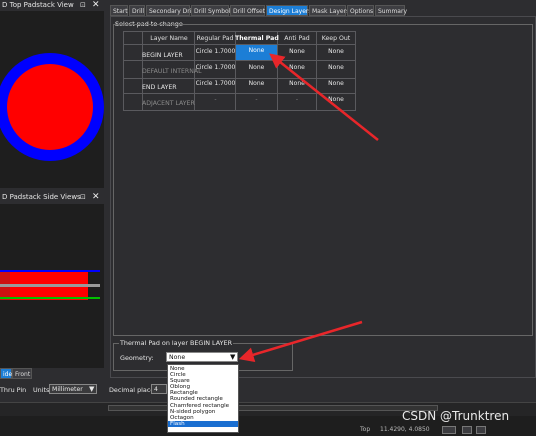 This screenshot has height=436, width=536. What do you see at coordinates (324, 97) in the screenshot?
I see `arrow-to-thermal-cell` at bounding box center [324, 97].